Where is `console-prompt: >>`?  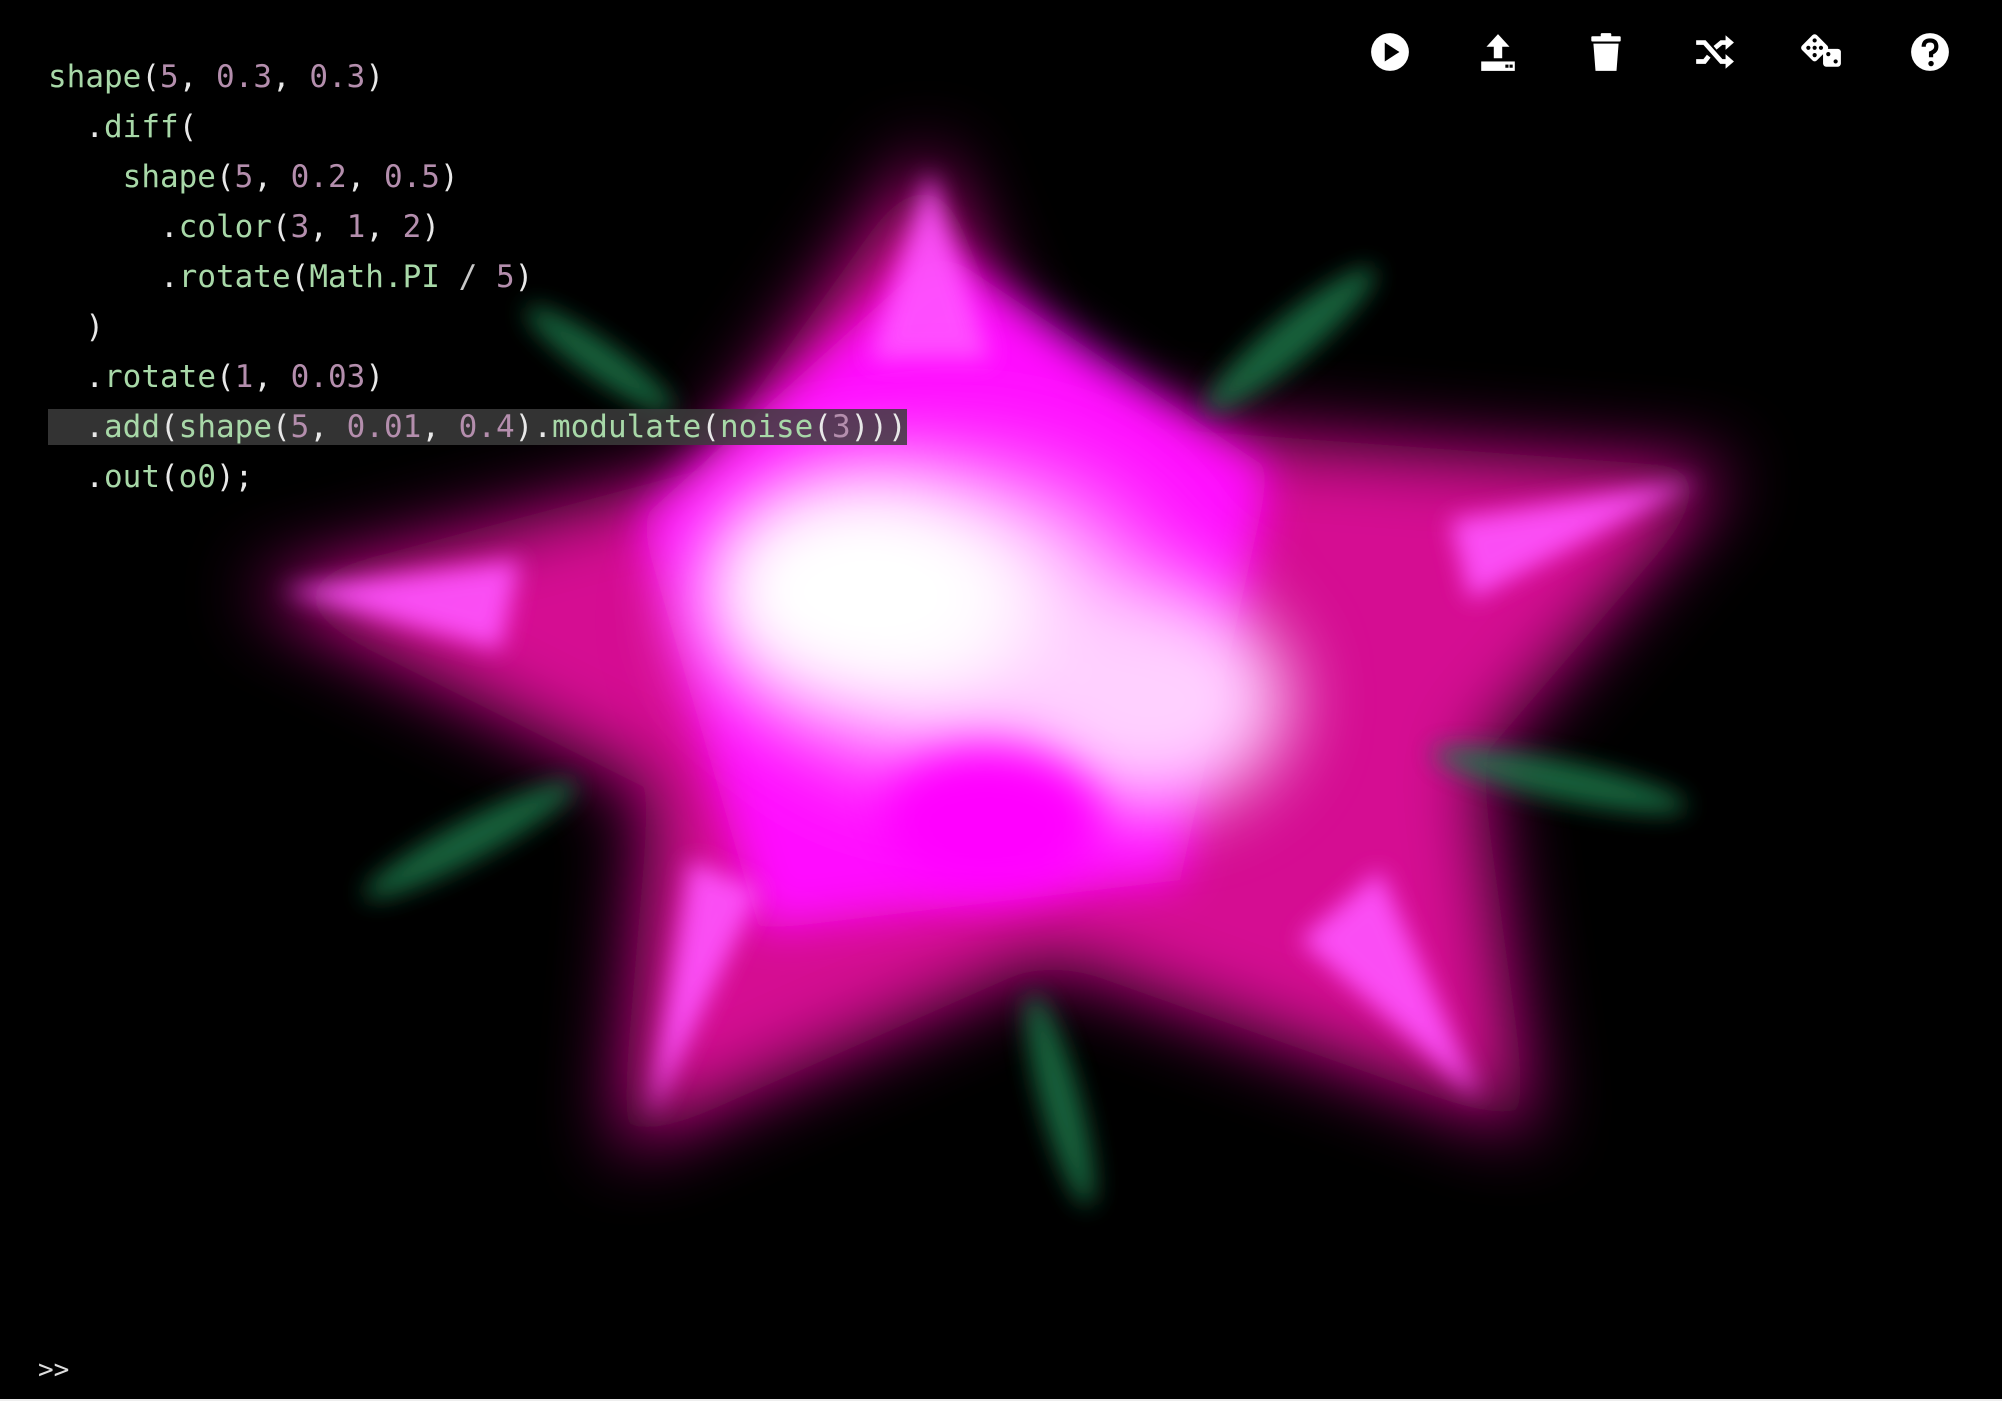
console-prompt: >> is located at coordinates (54, 1370).